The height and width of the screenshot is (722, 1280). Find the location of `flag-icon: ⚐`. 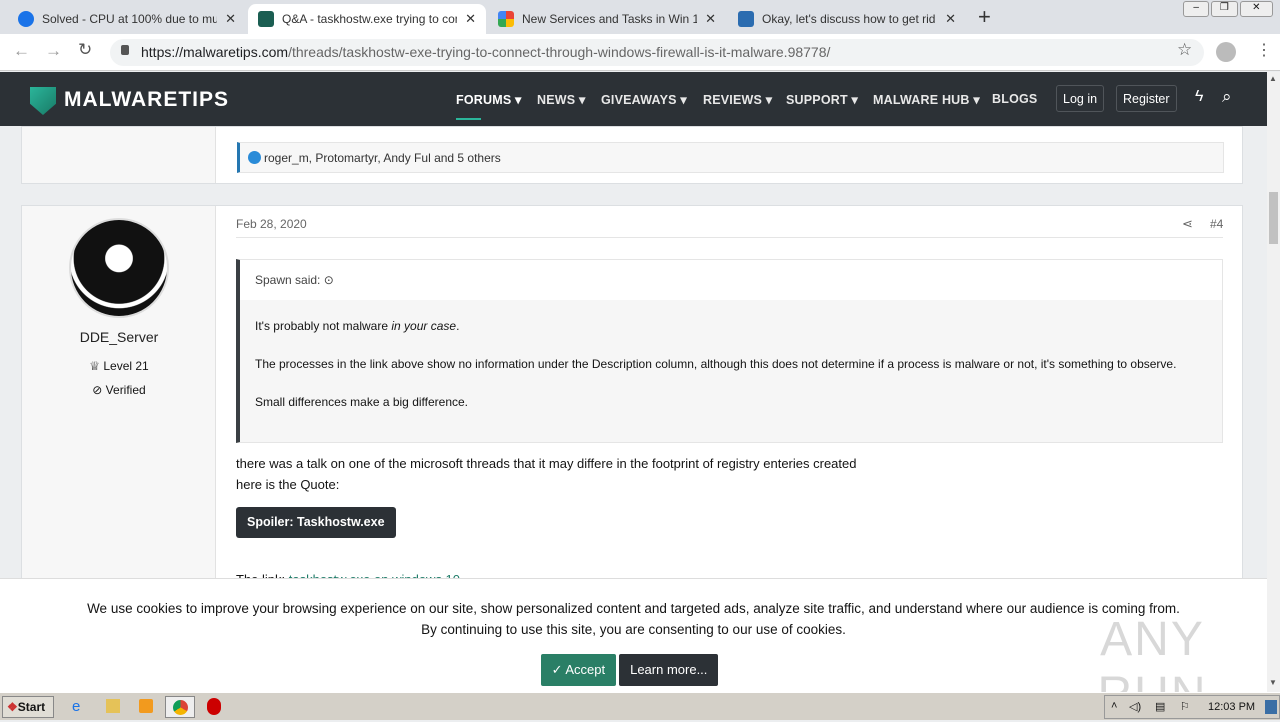

flag-icon: ⚐ is located at coordinates (1185, 706).